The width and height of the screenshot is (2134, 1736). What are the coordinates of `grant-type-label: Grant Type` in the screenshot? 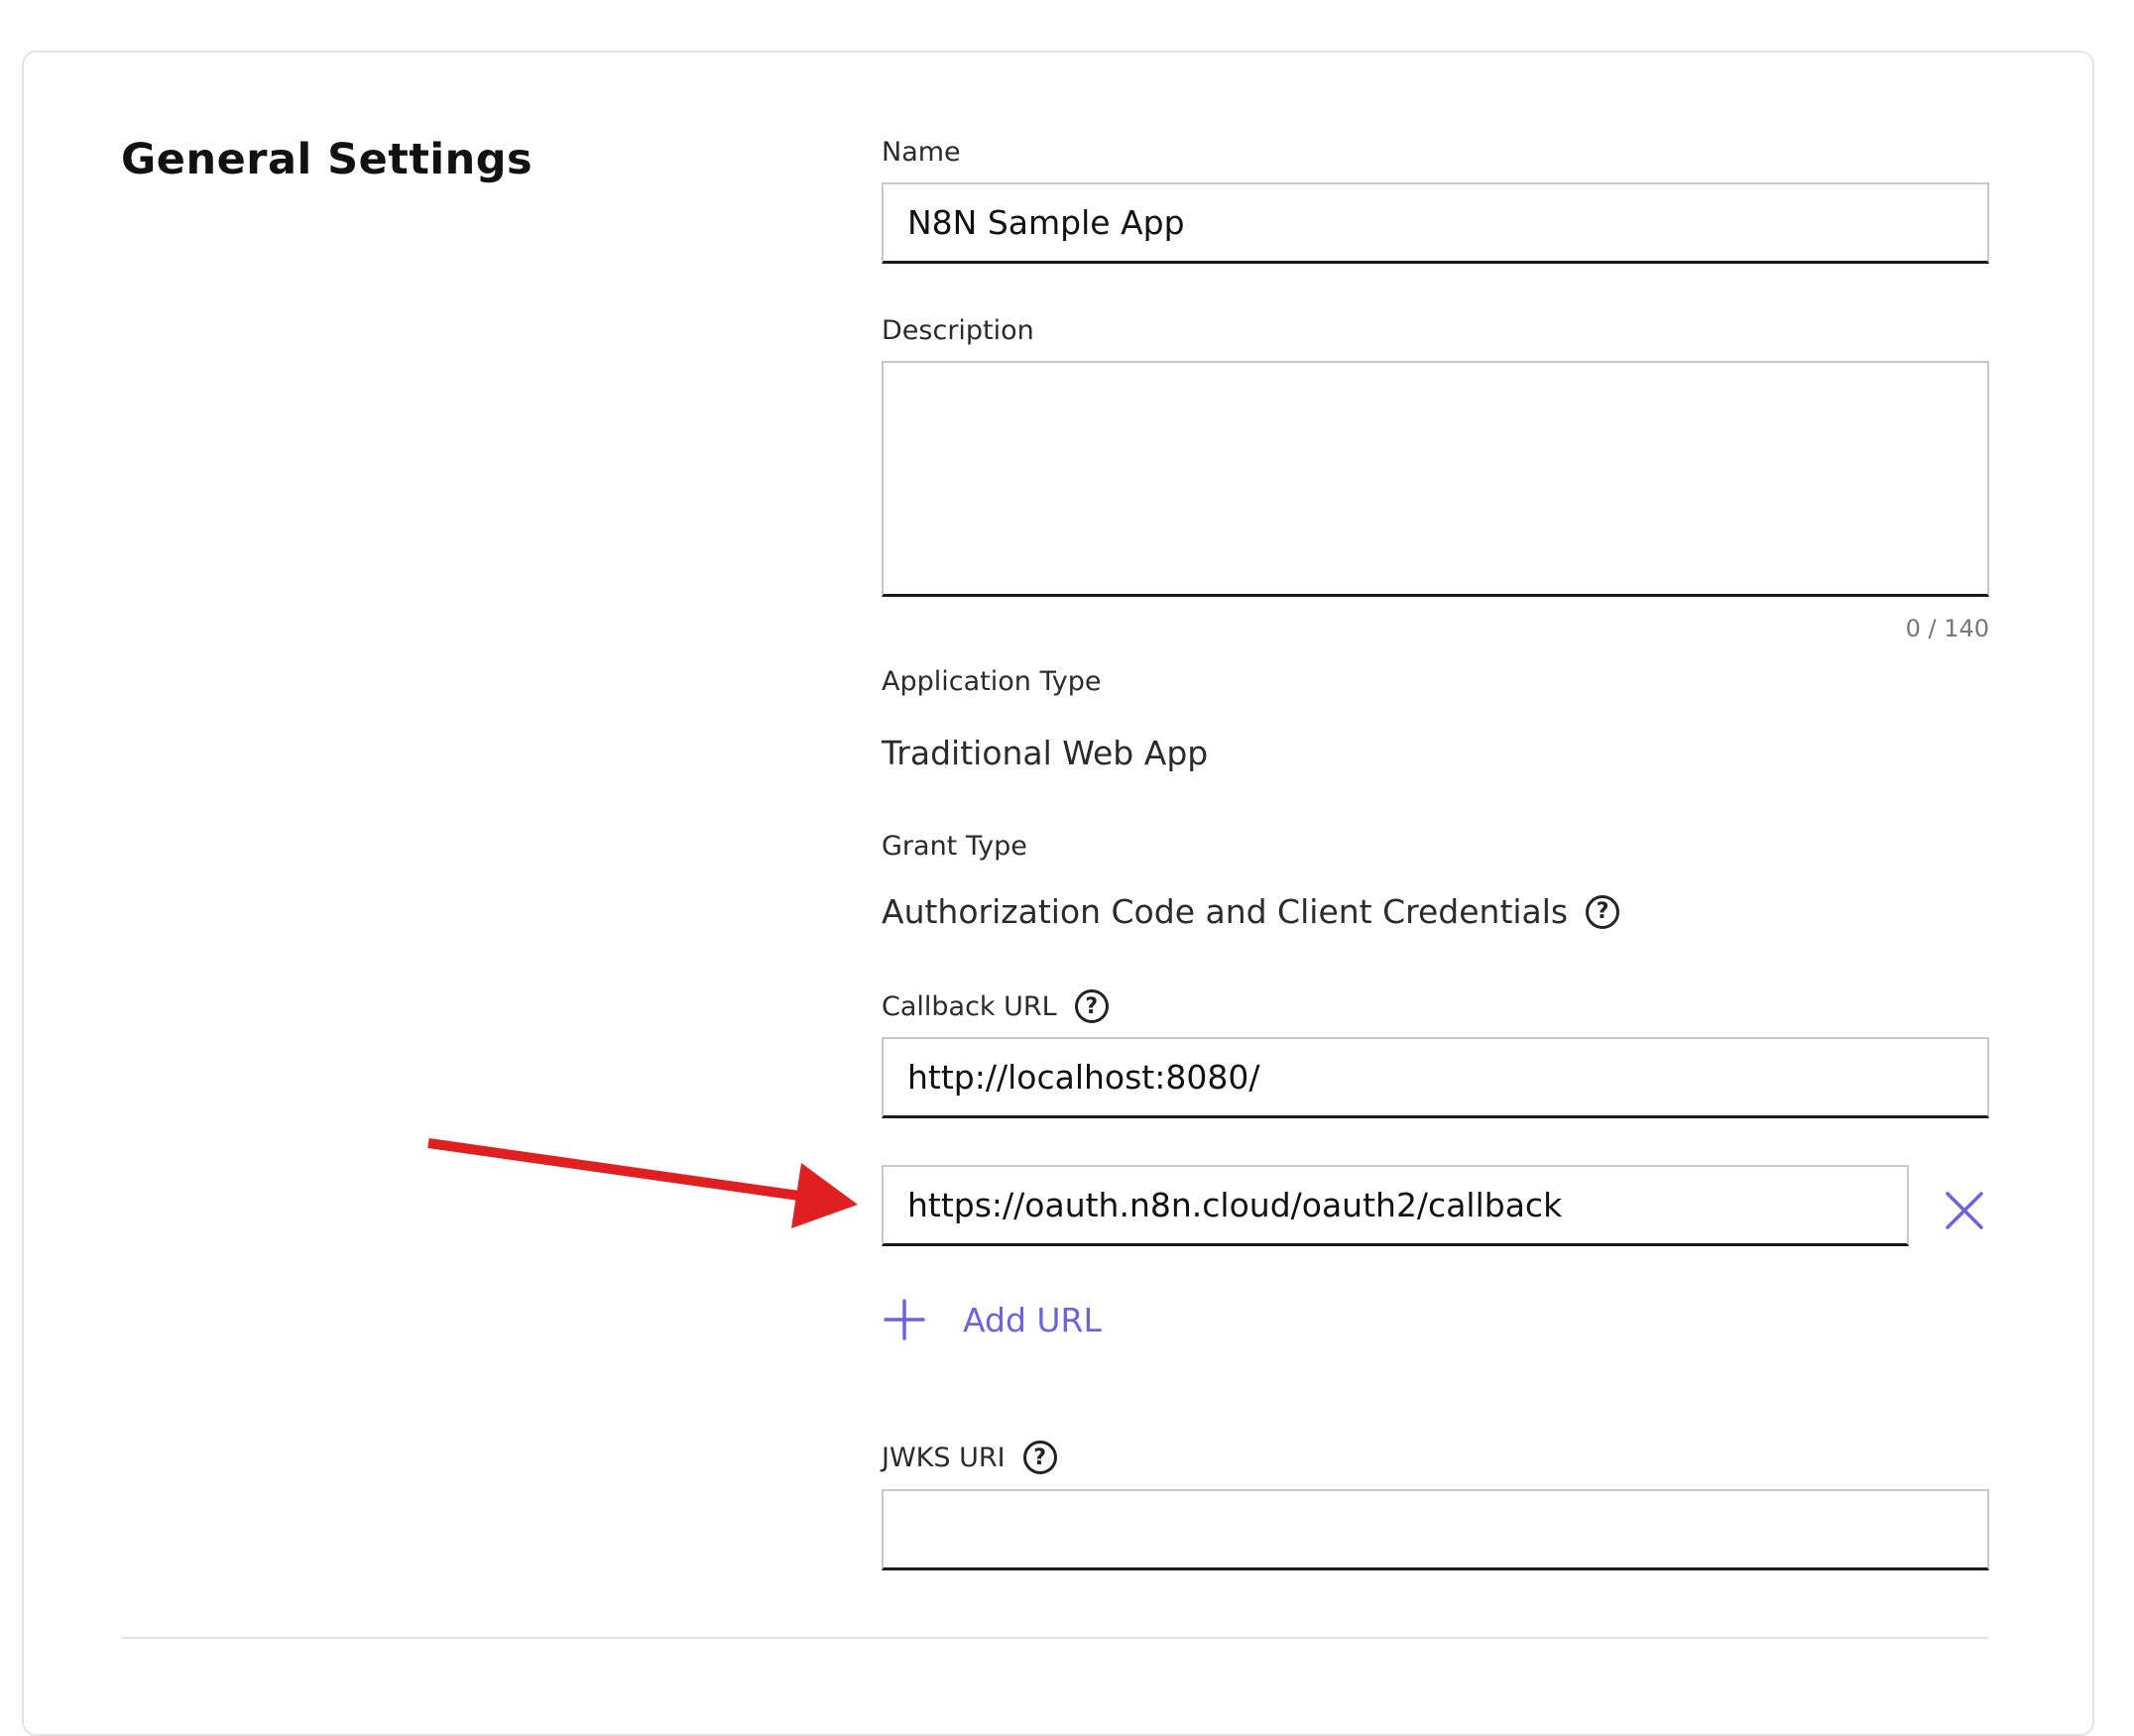 It's located at (954, 846).